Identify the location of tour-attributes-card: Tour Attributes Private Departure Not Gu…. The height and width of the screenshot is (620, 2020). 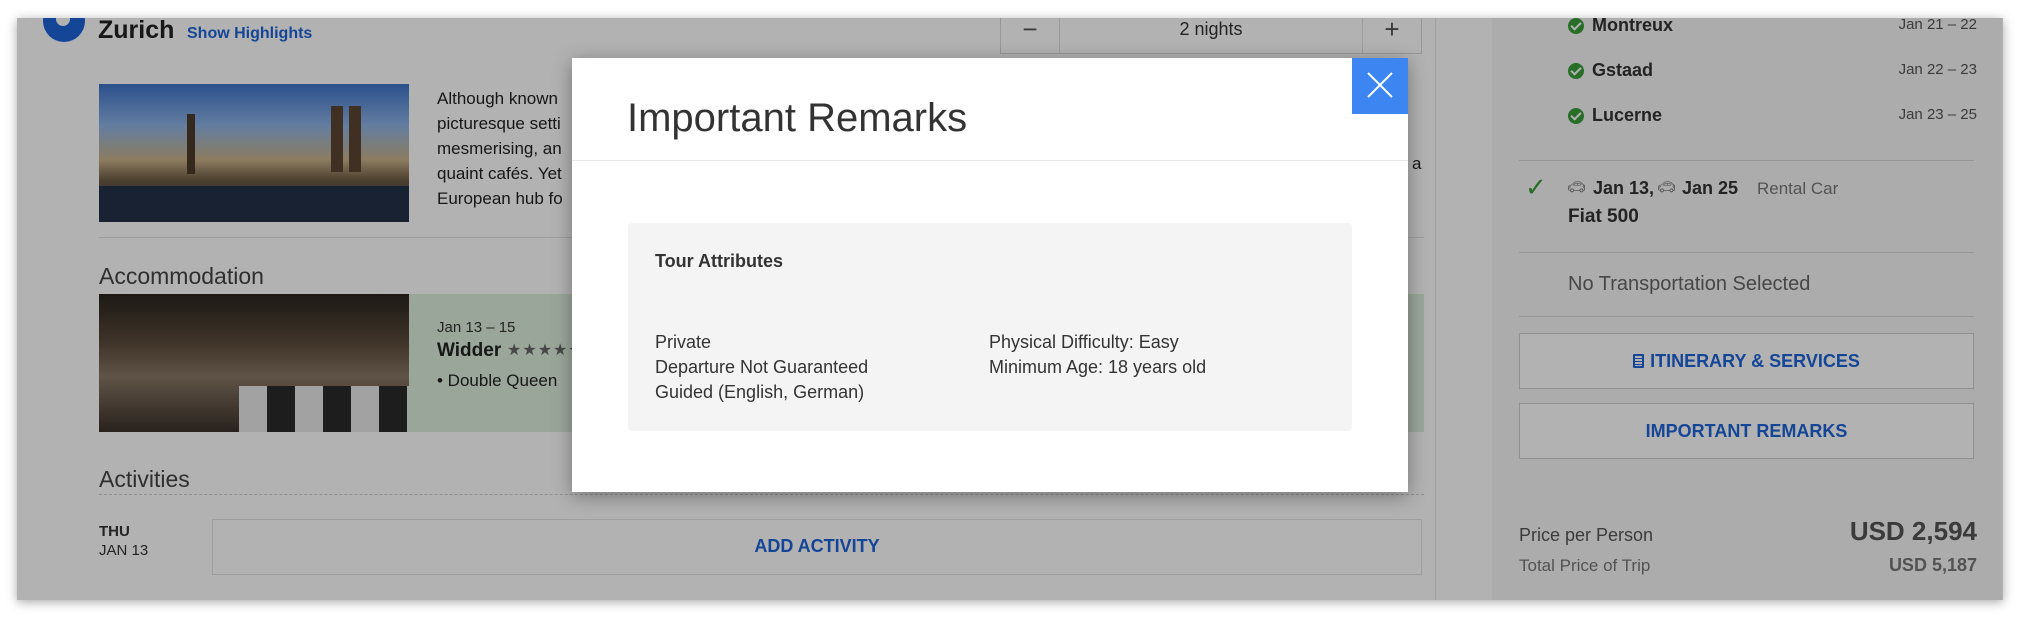
(990, 327).